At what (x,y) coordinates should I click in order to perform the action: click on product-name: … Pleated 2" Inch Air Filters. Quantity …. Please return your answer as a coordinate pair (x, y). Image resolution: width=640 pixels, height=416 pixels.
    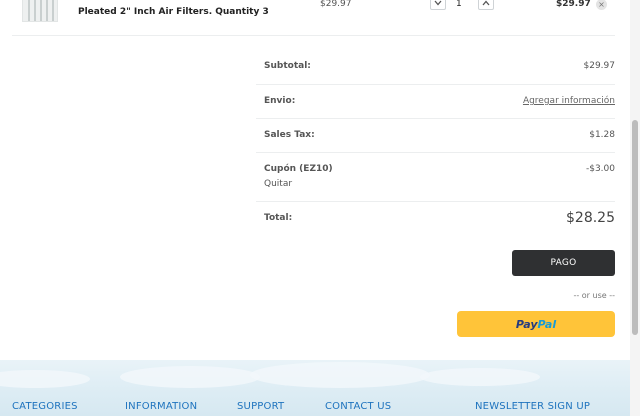
    Looking at the image, I should click on (193, 10).